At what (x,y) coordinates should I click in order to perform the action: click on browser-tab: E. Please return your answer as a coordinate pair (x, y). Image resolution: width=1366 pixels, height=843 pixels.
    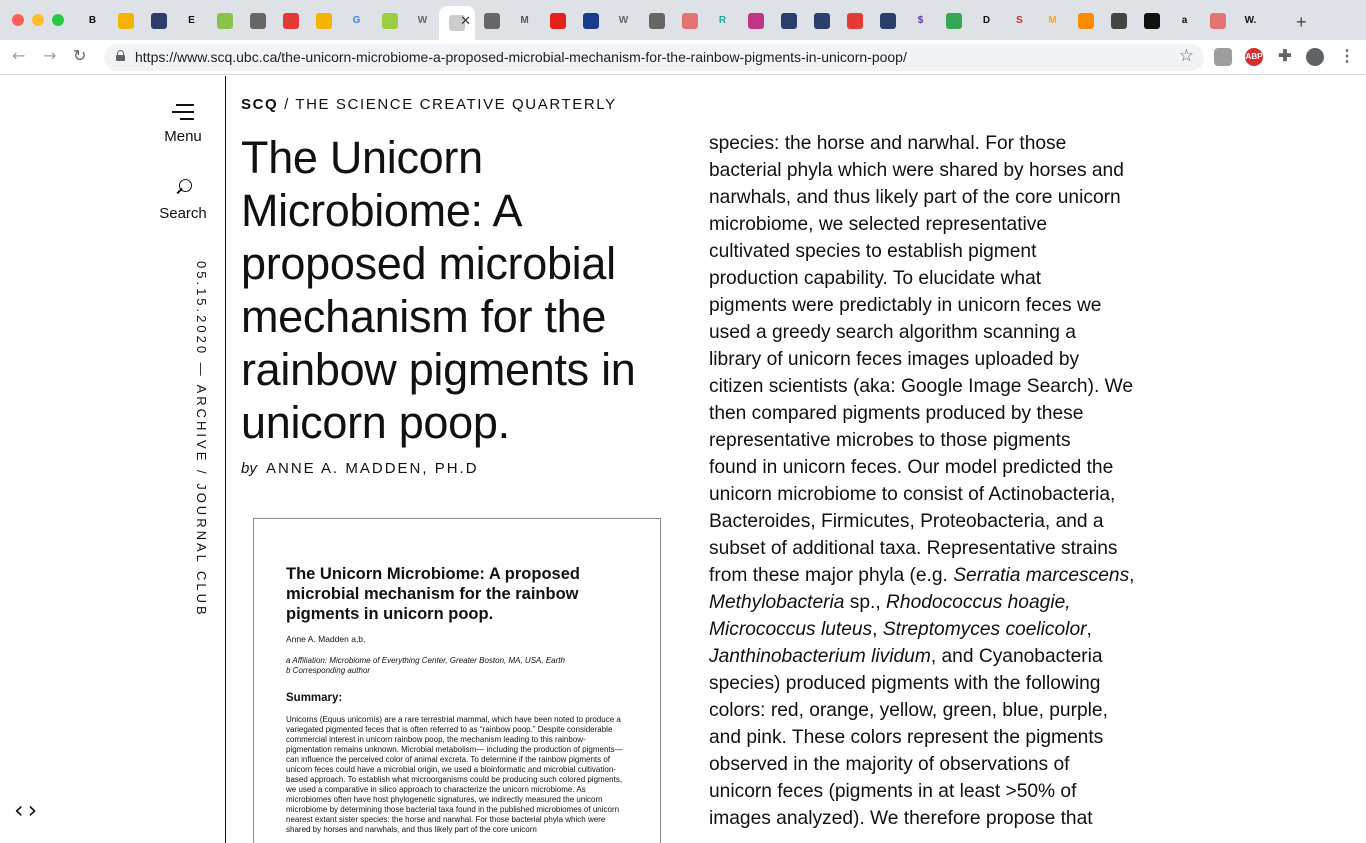
    Looking at the image, I should click on (191, 21).